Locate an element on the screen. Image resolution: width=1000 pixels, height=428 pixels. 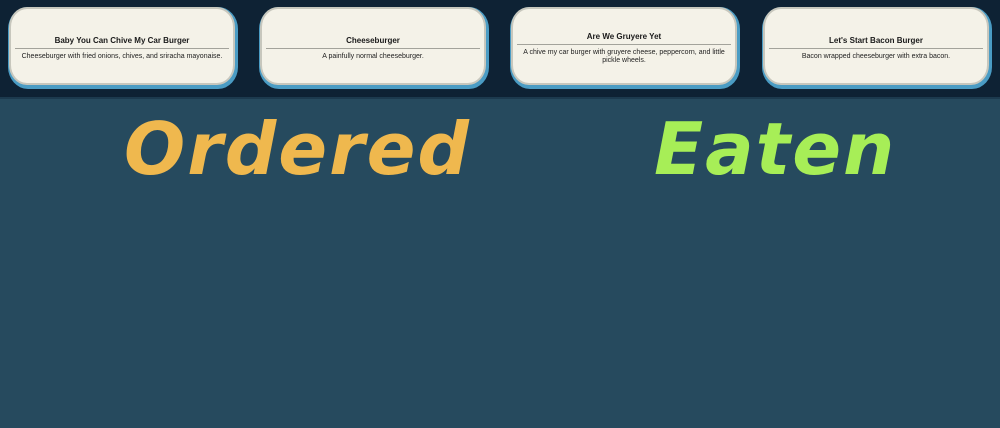
card-title: Are We Gruyere Yet is located at coordinates (624, 36).